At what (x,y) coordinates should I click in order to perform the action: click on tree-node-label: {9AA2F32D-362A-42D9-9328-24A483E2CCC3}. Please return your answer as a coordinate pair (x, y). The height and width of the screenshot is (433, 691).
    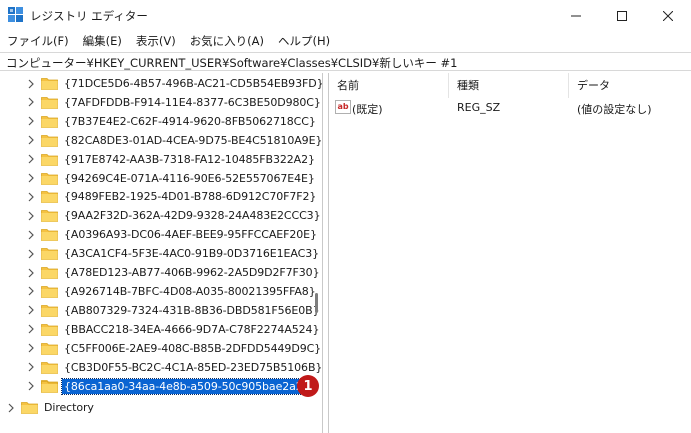
    Looking at the image, I should click on (192, 215).